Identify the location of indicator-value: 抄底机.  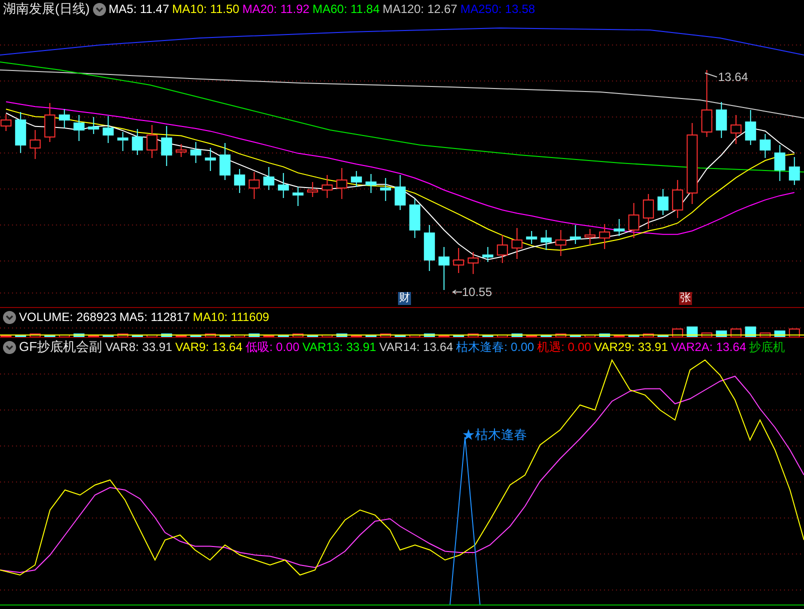
(767, 347).